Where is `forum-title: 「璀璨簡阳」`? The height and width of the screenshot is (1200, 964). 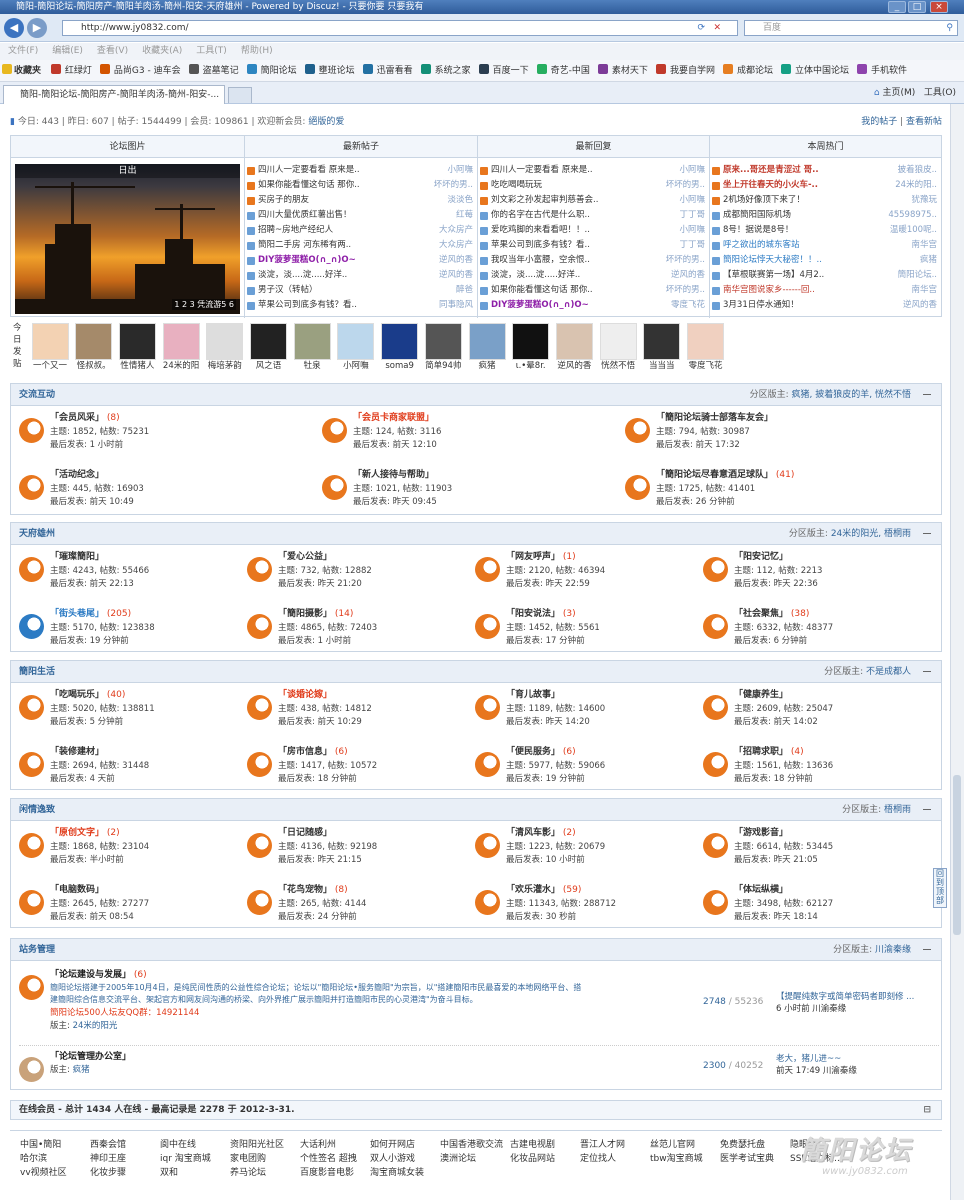 forum-title: 「璀璨簡阳」 is located at coordinates (77, 557).